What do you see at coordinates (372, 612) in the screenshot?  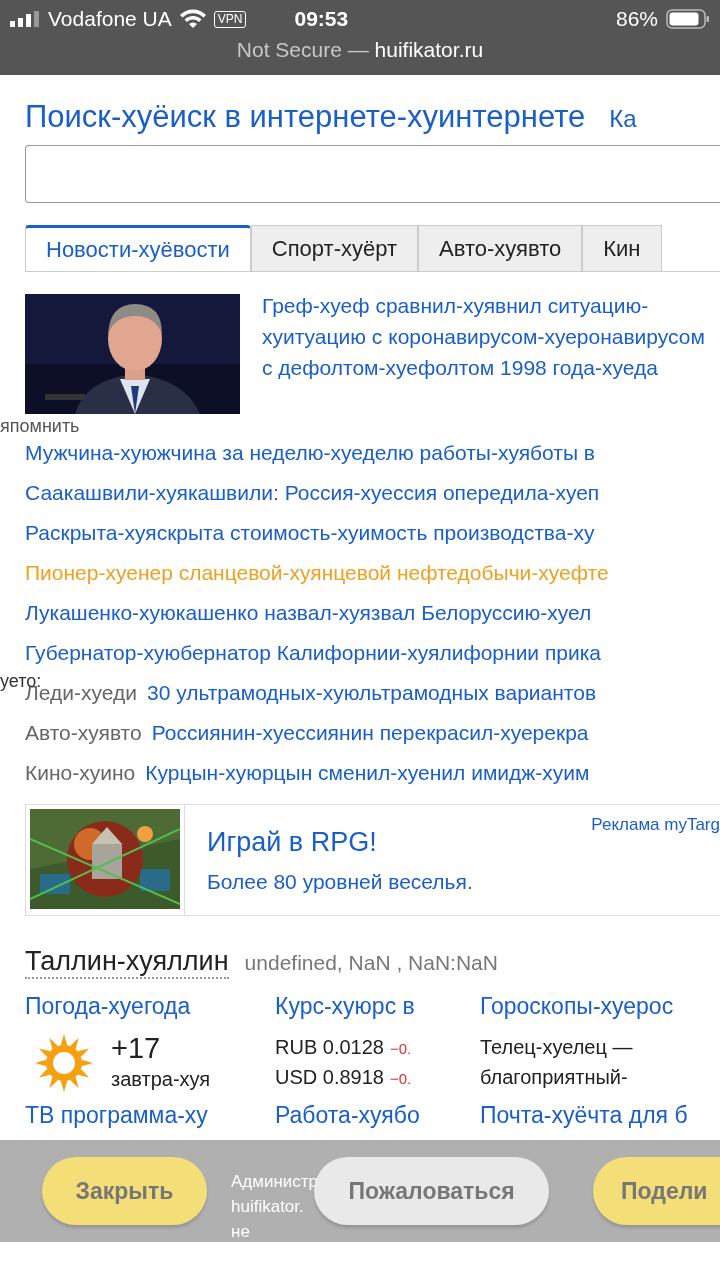 I see `news-link: Лукашенко-хуюкашенко назвал-хуязвал Белоруссию-хуел` at bounding box center [372, 612].